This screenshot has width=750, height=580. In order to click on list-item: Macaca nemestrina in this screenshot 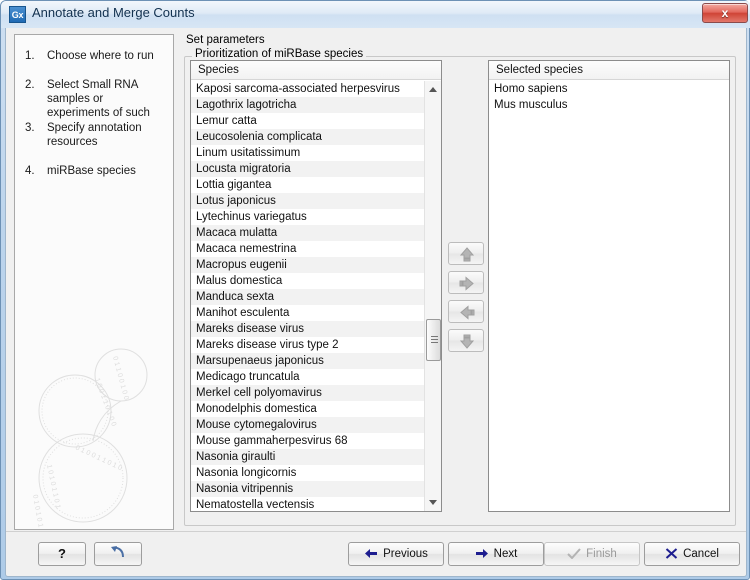, I will do `click(307, 249)`.